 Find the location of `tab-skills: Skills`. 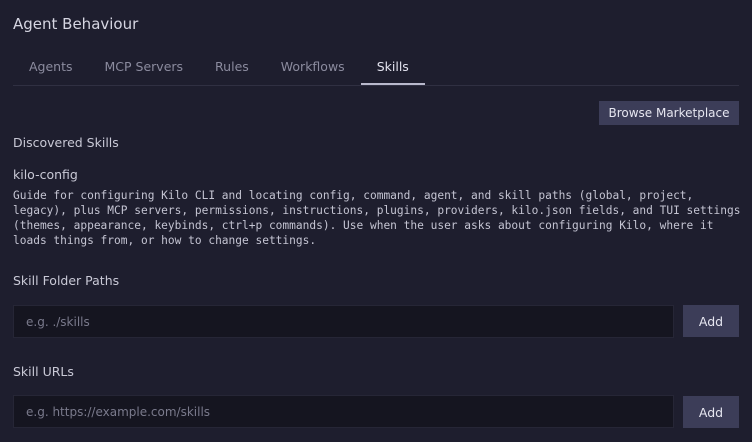

tab-skills: Skills is located at coordinates (392, 67).